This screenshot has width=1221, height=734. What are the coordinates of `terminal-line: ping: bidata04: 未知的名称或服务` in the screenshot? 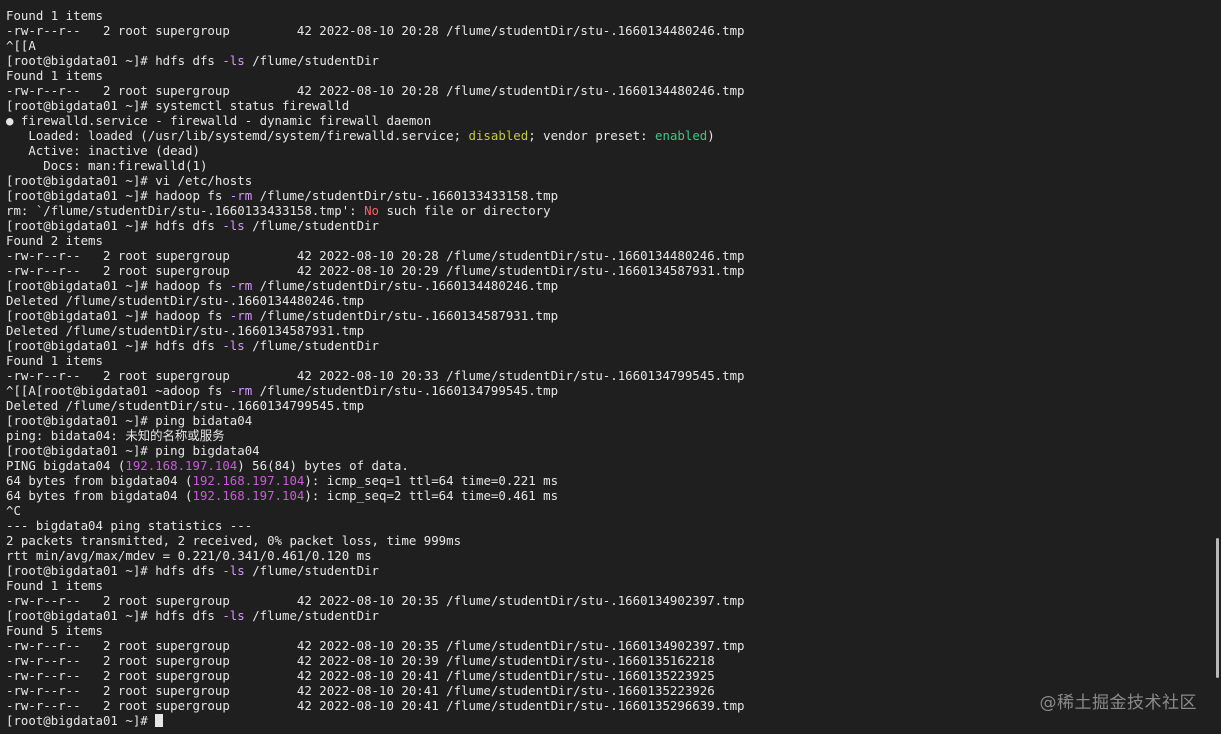 It's located at (606, 435).